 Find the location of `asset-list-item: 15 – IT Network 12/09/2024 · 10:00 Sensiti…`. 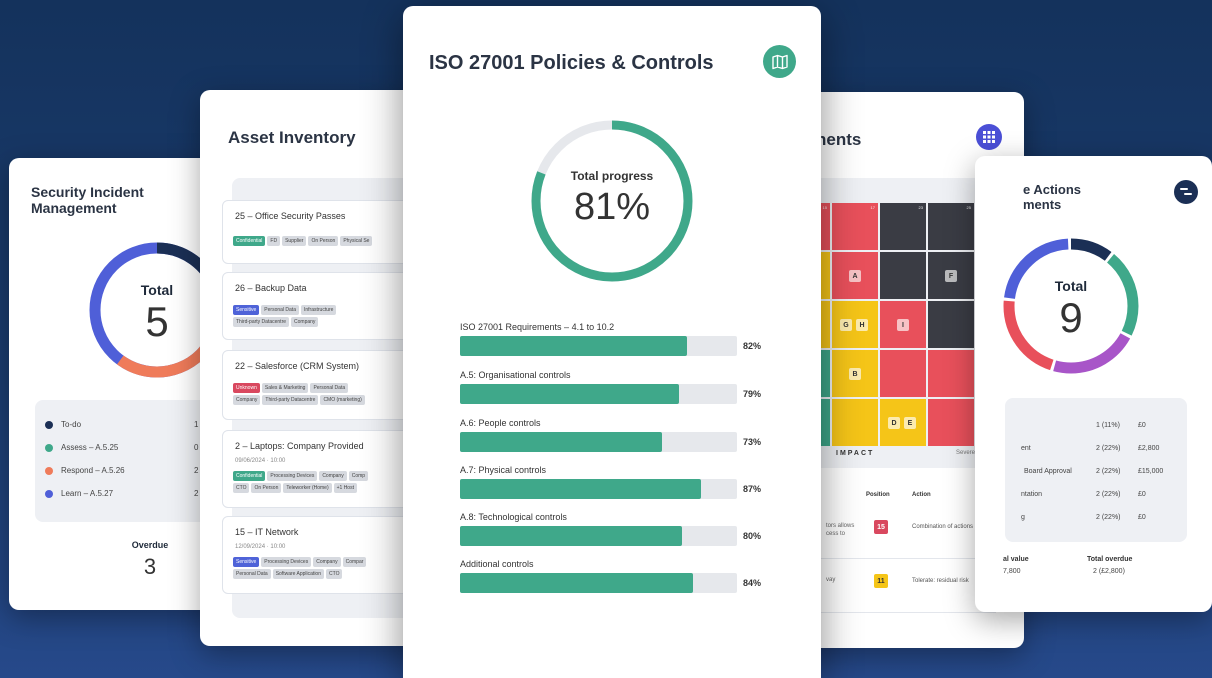

asset-list-item: 15 – IT Network 12/09/2024 · 10:00 Sensiti… is located at coordinates (323, 555).